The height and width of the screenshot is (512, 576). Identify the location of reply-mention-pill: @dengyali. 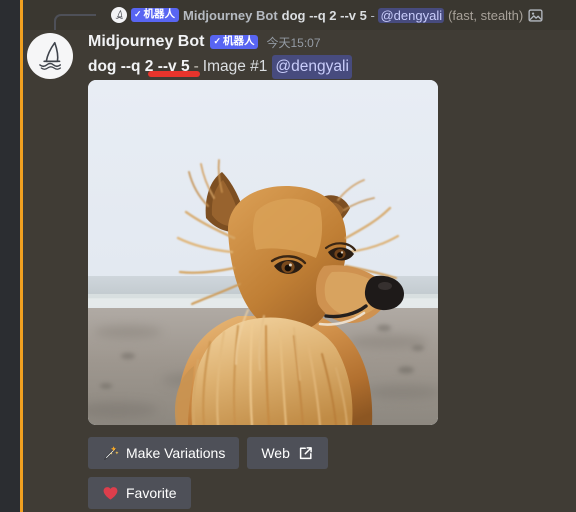
(411, 15).